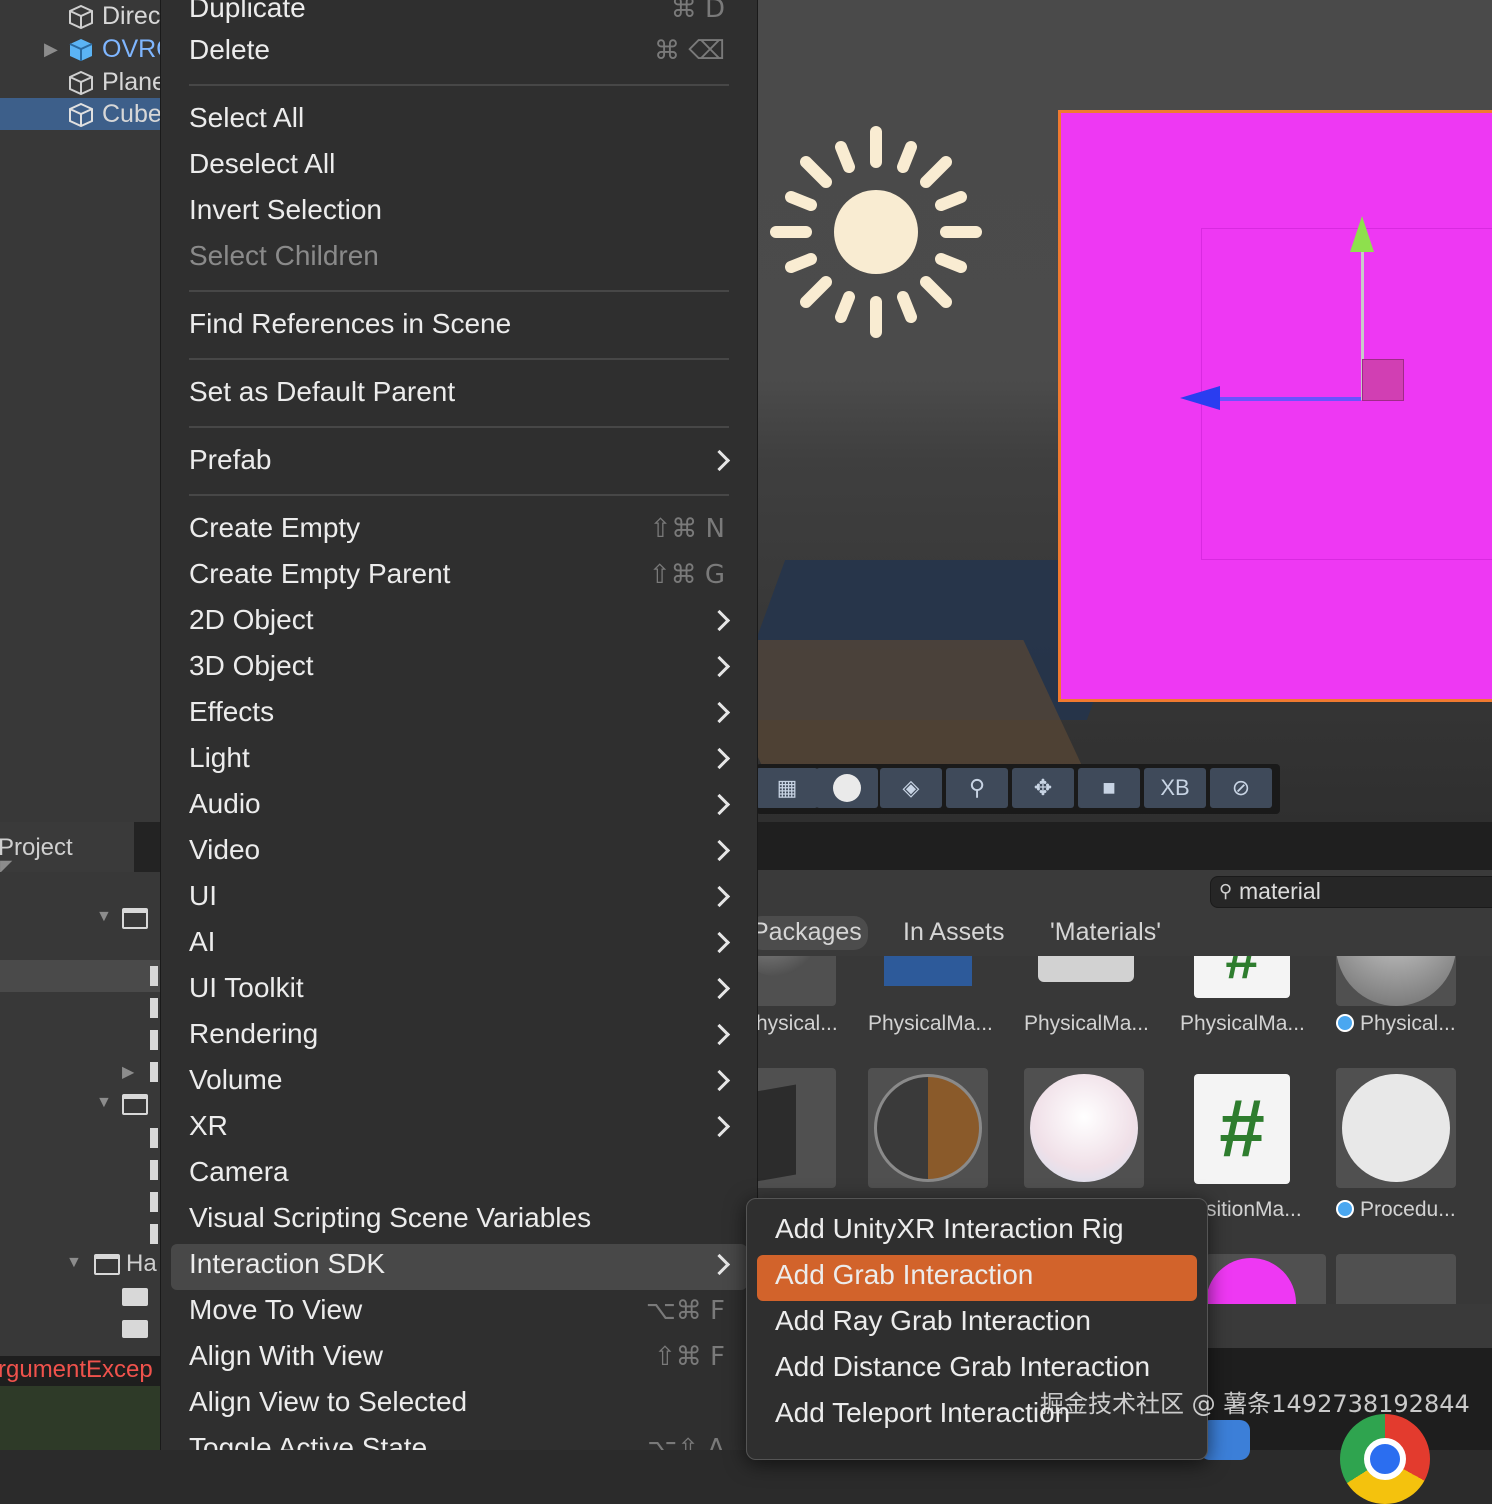 This screenshot has width=1492, height=1504. I want to click on menu-item-rendering: Rendering, so click(459, 1037).